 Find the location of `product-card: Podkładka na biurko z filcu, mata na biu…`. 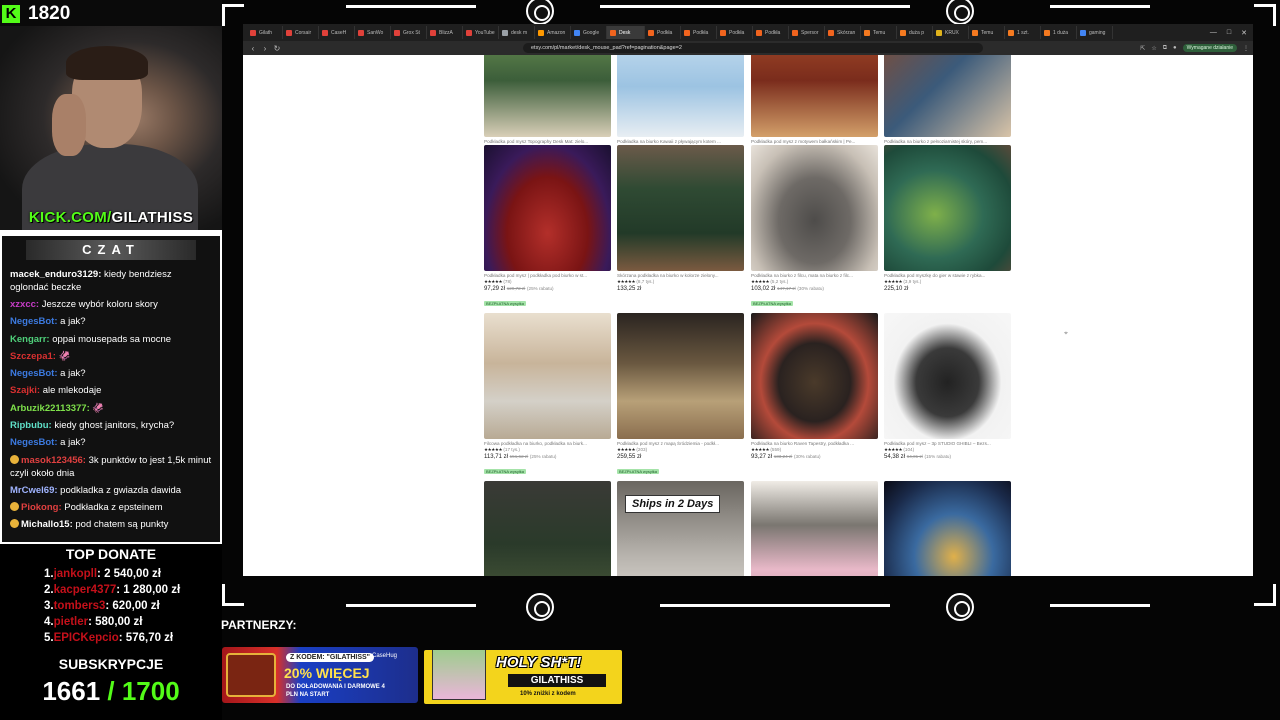

product-card: Podkładka na biurko z filcu, mata na biu… is located at coordinates (814, 227).